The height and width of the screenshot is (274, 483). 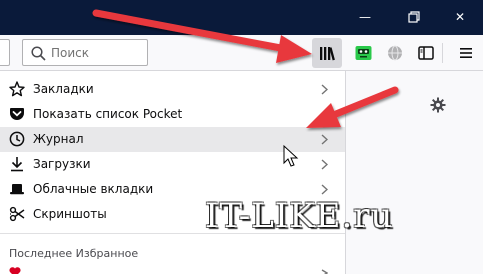 I want to click on library-button, so click(x=327, y=53).